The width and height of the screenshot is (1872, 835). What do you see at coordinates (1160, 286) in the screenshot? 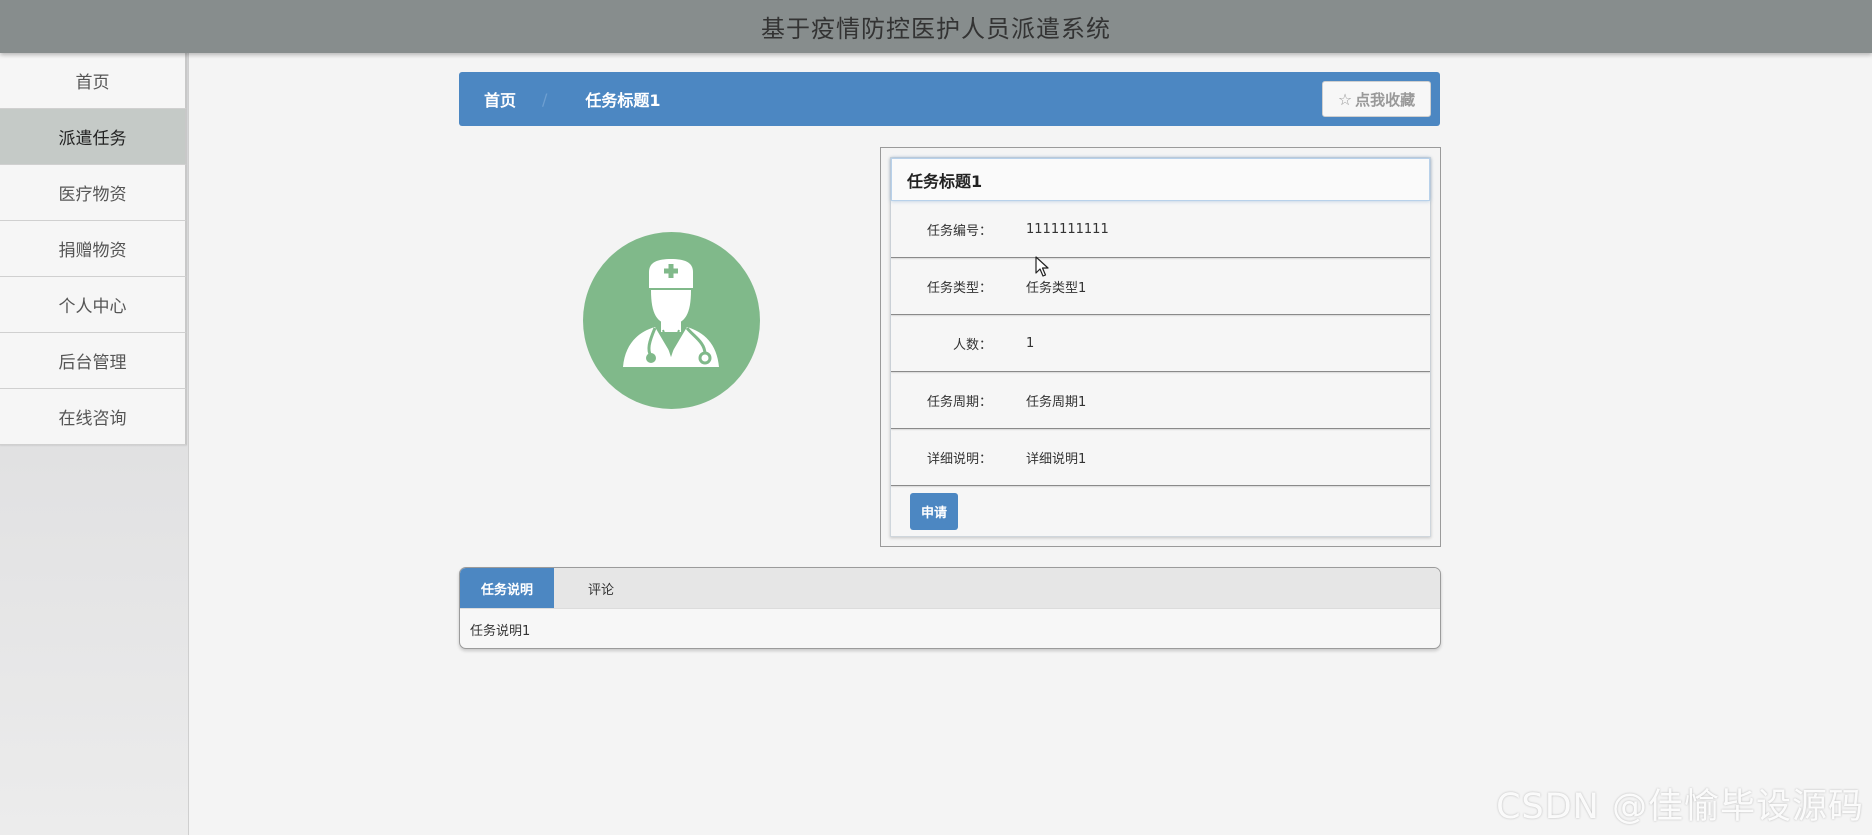
I see `detail-row-task-type: 任务类型： 任务类型1` at bounding box center [1160, 286].